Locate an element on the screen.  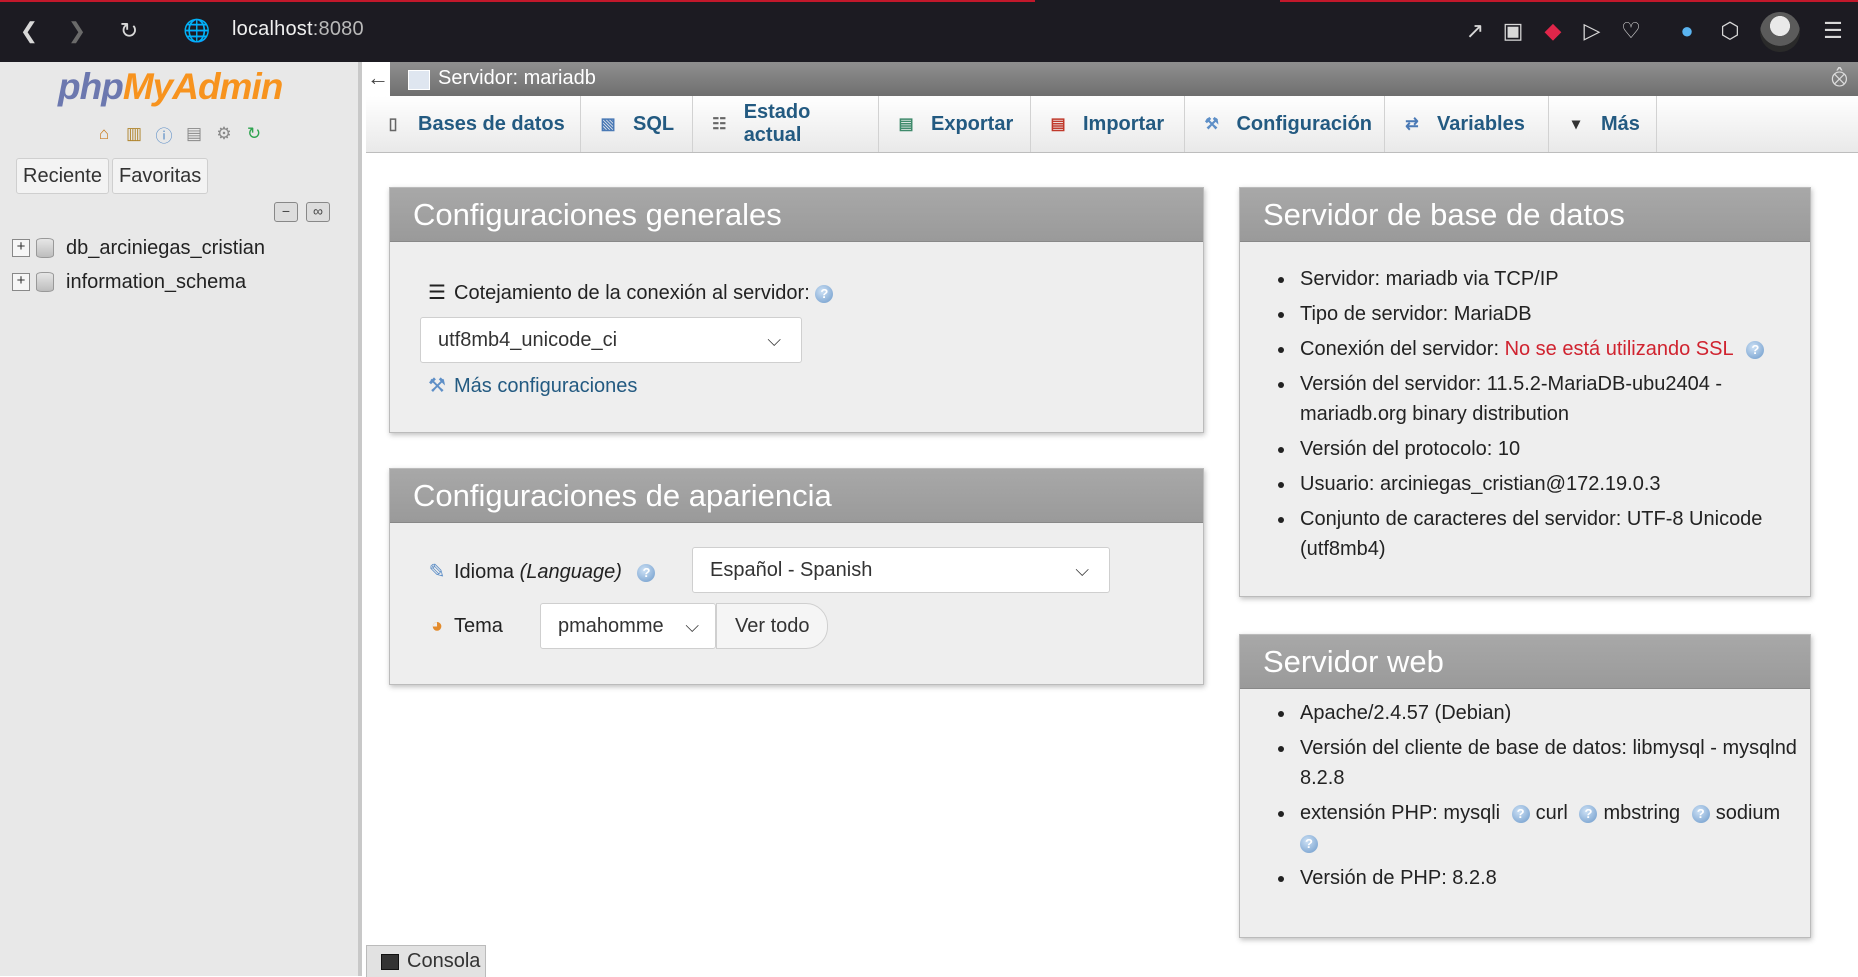
language-label-italic: (Language) is located at coordinates (570, 572).